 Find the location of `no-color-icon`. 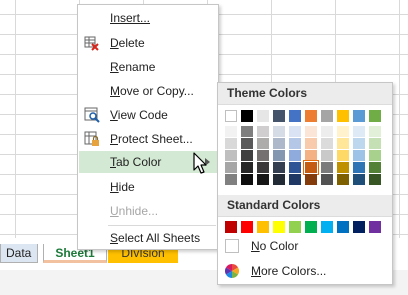

no-color-icon is located at coordinates (232, 246).